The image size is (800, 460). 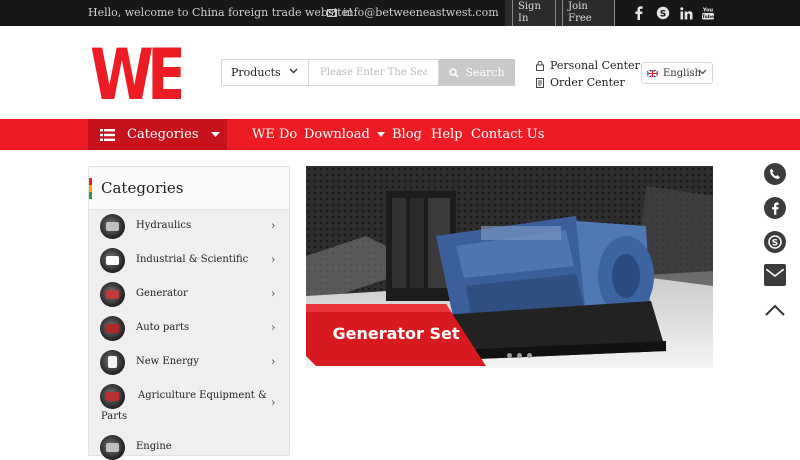 I want to click on sign-in-button: Sign In, so click(x=534, y=13).